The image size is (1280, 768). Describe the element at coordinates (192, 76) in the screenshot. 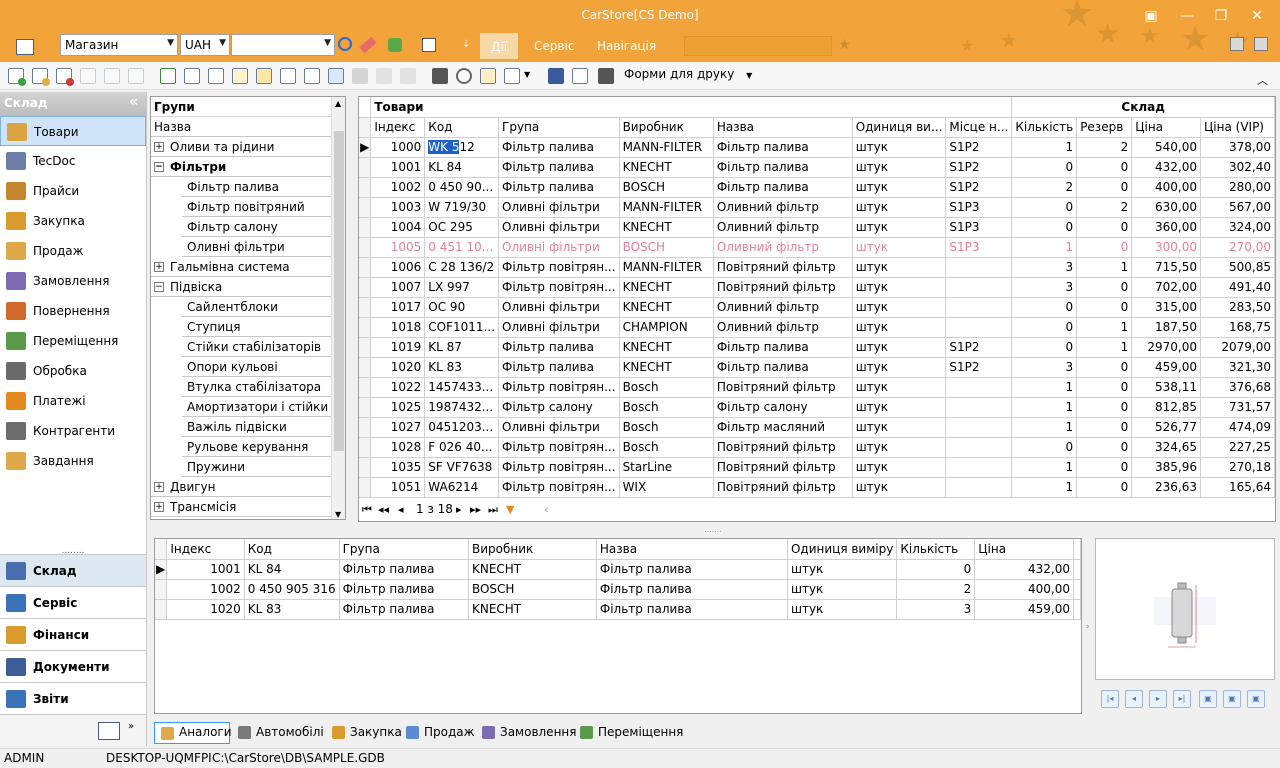

I see `document-list-icon` at that location.